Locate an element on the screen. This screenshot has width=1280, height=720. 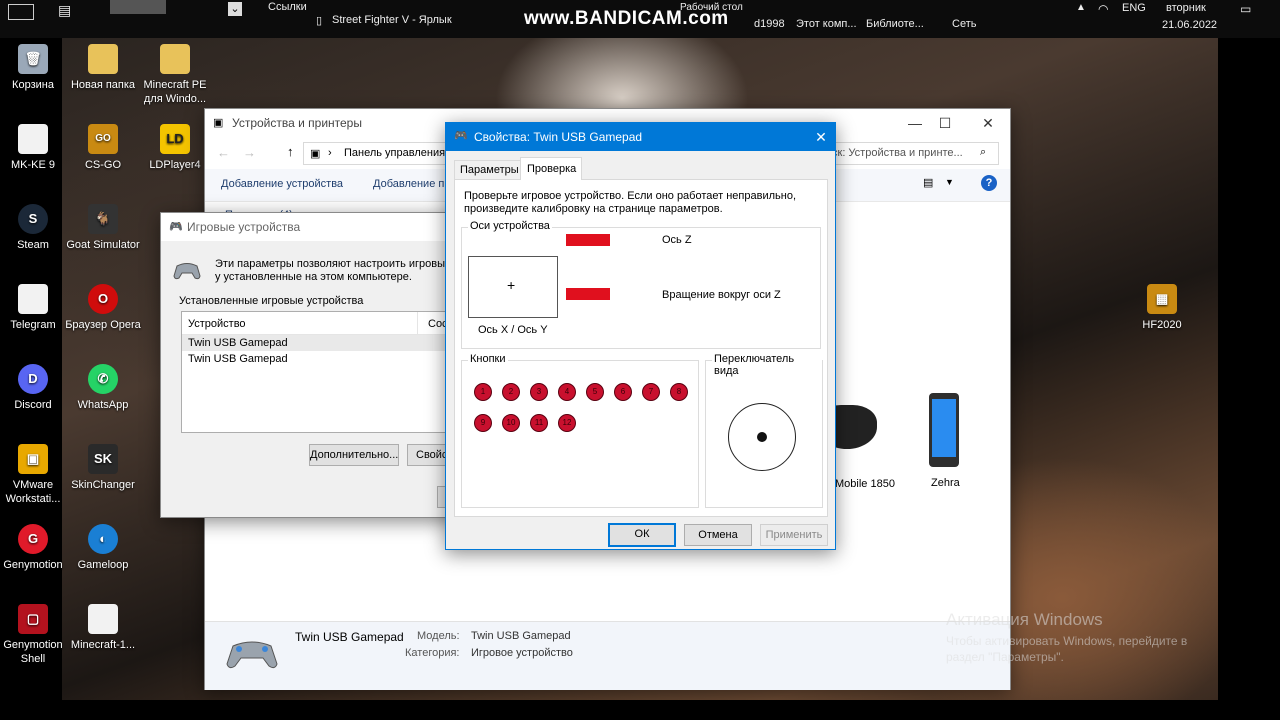
desktop-icon-opera: O Браузер Opera is located at coordinates (103, 308).